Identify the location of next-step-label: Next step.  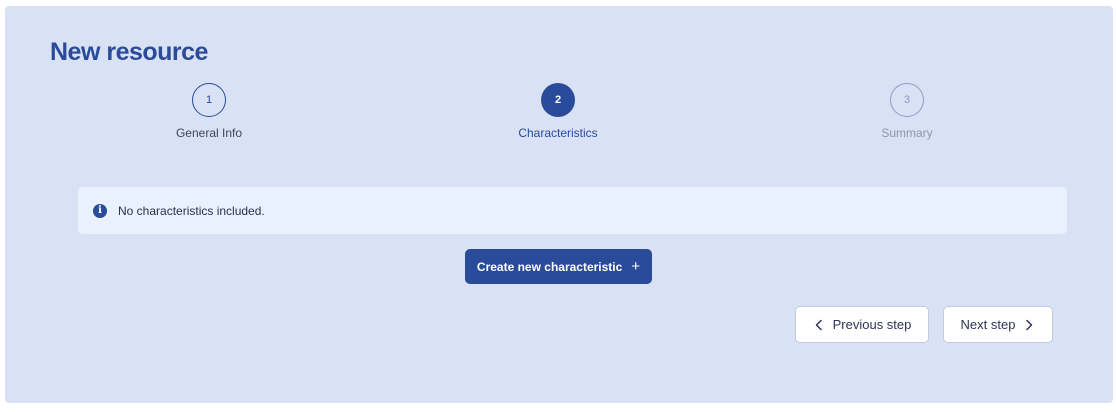
(988, 324).